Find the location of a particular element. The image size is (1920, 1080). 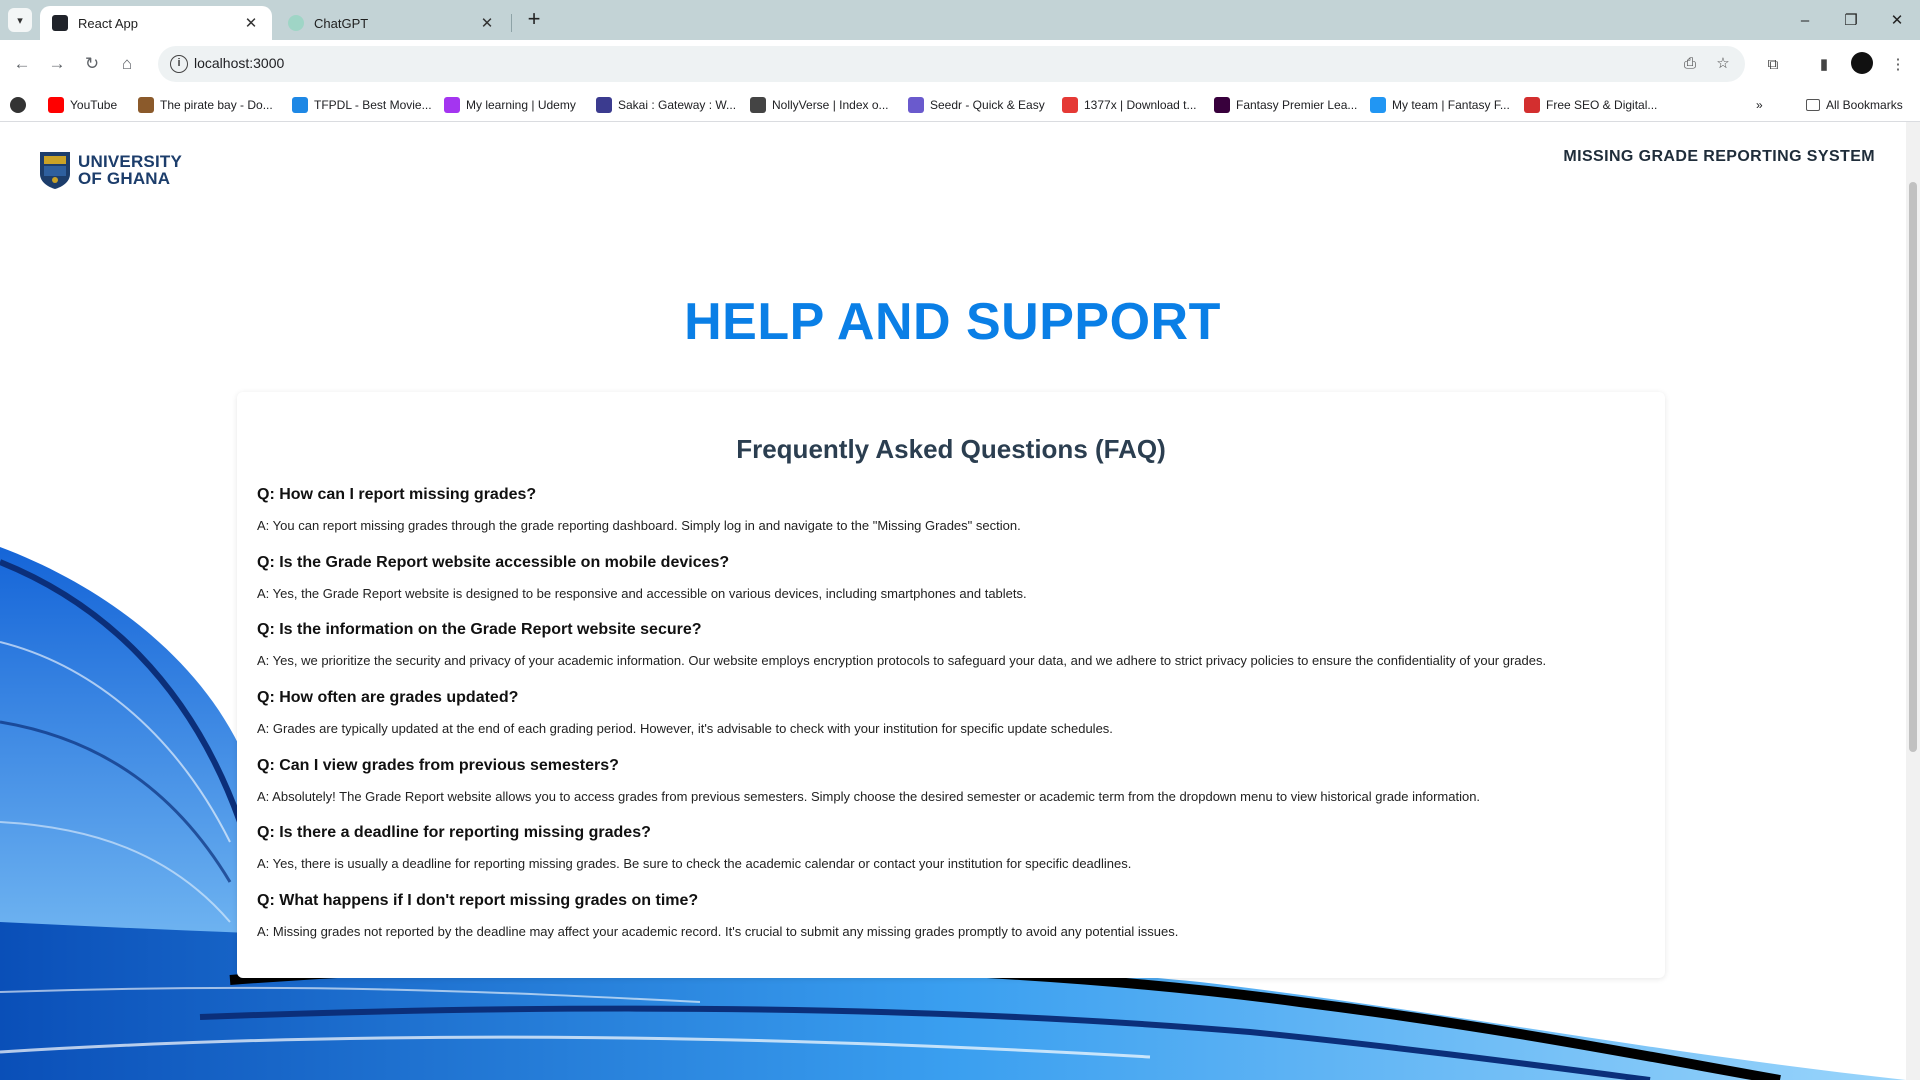

university-logo: UNIVERSITY OF GHANA is located at coordinates (110, 170).